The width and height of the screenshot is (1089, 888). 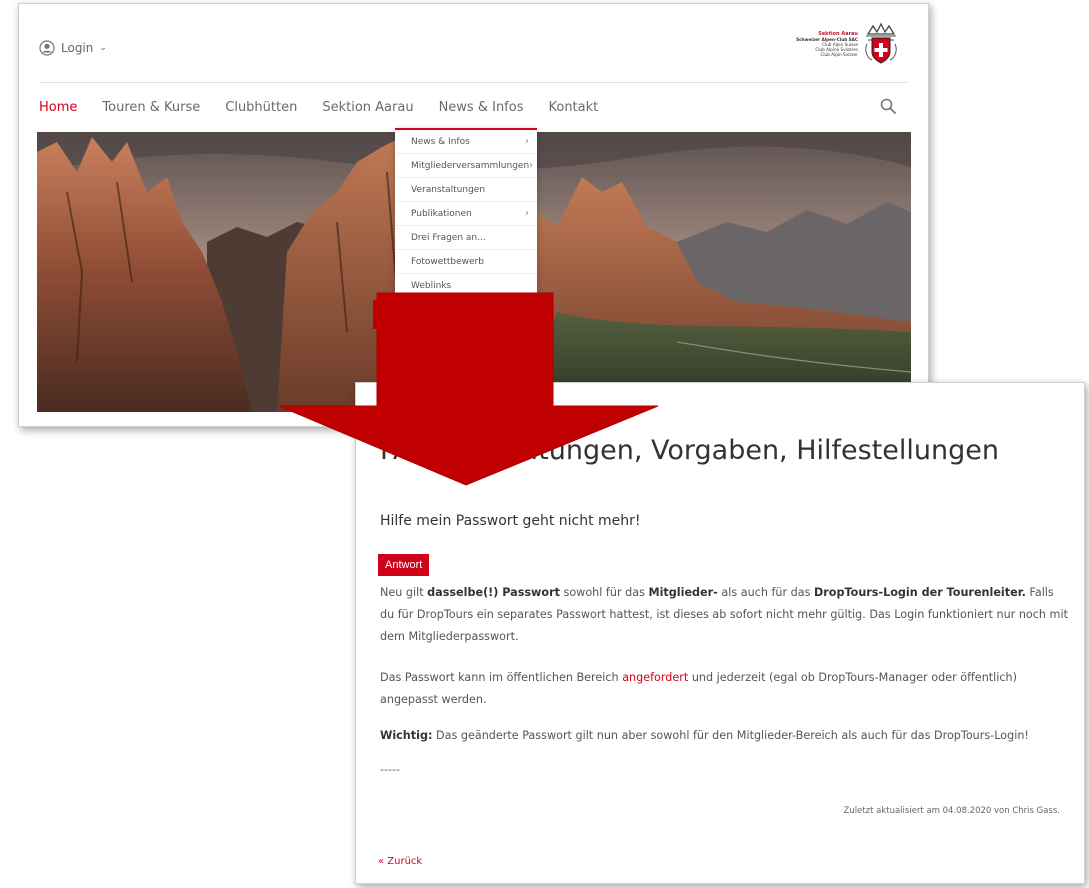 What do you see at coordinates (827, 39) in the screenshot?
I see `logo-line-2: Schweizer Alpen-Club SAC` at bounding box center [827, 39].